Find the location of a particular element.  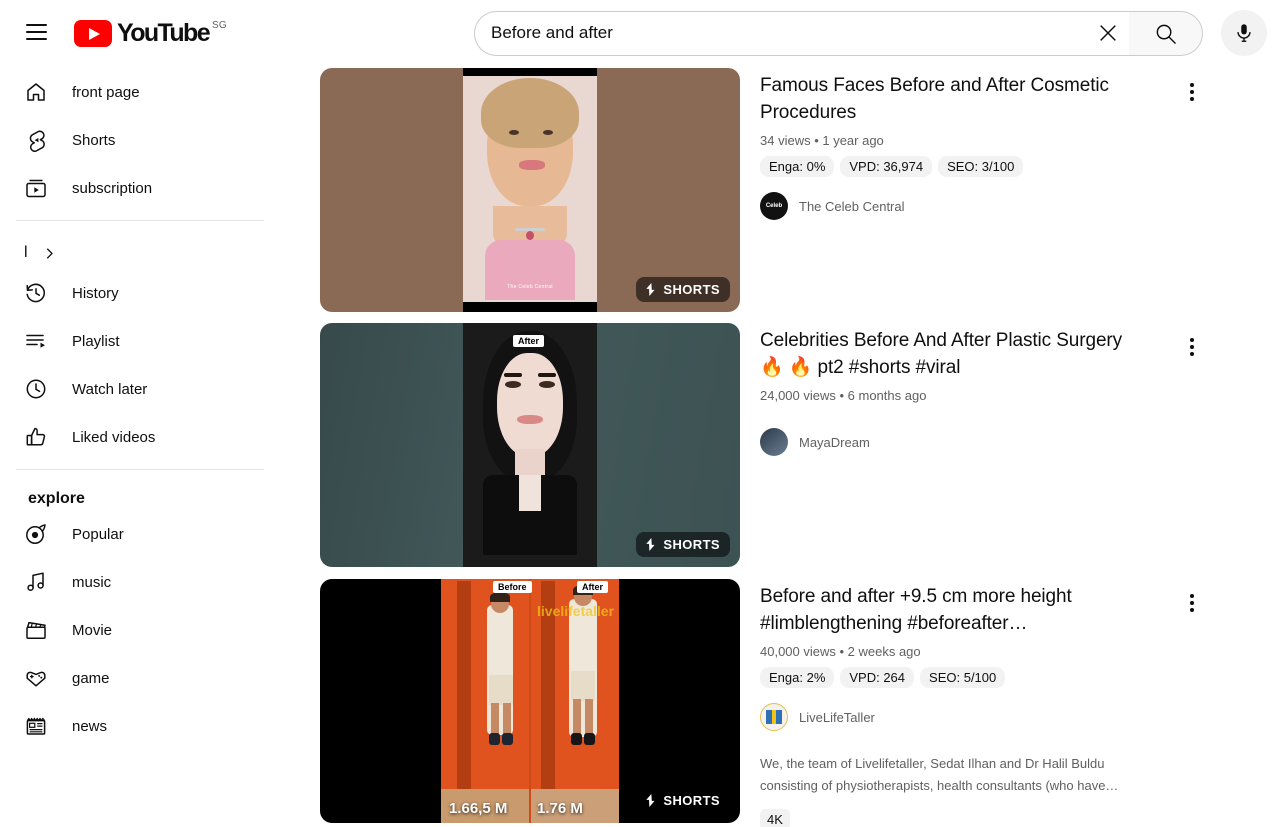

clock-icon is located at coordinates (36, 389).